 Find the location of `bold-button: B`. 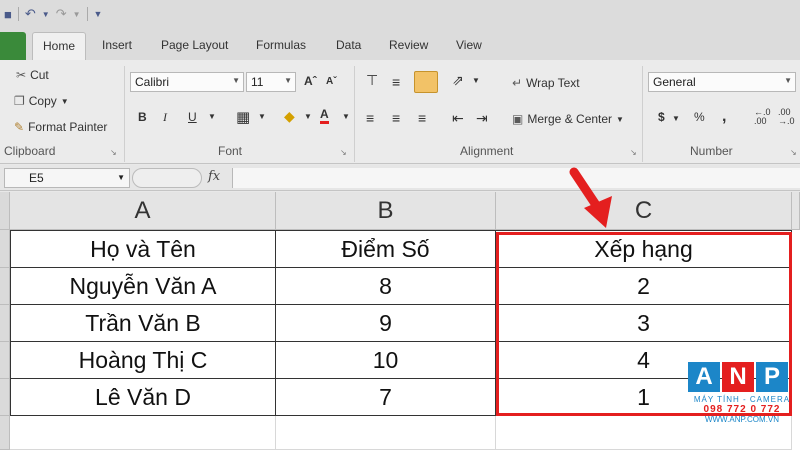

bold-button: B is located at coordinates (142, 117).